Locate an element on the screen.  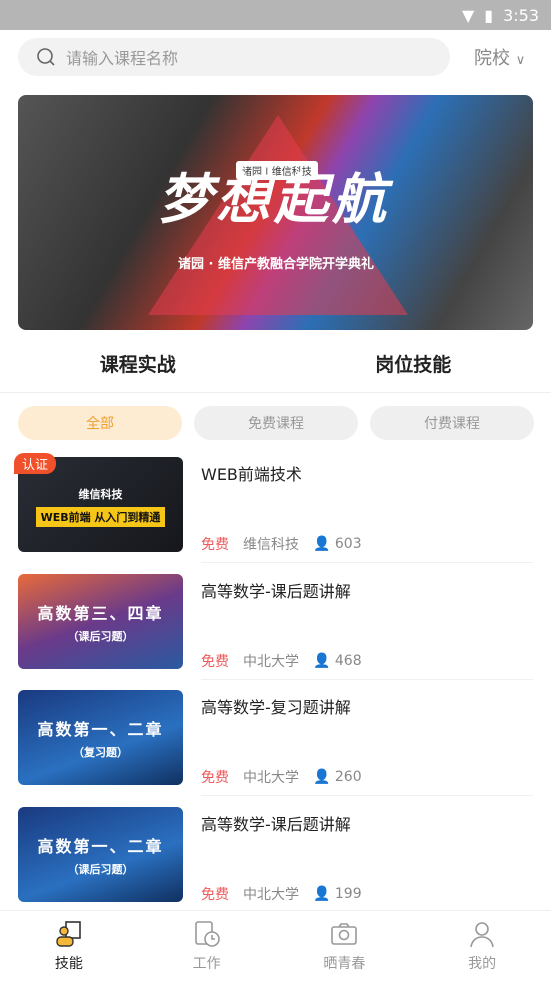
thumb-text: 高数第三、四章 is located at coordinates (100, 613).